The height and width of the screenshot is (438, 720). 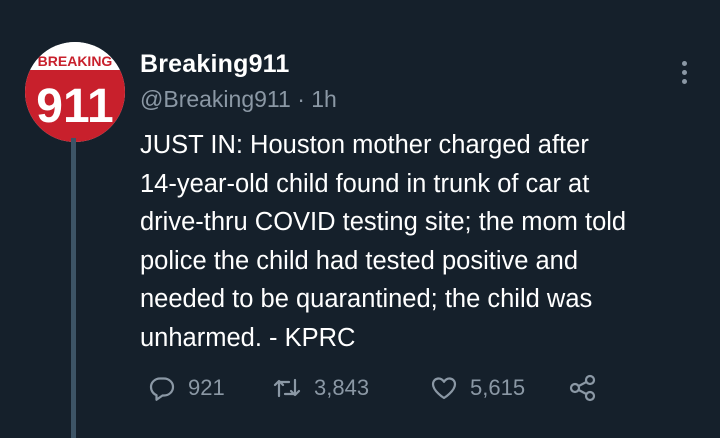 I want to click on breaking911-logo: BREAKING 911, so click(x=75, y=92).